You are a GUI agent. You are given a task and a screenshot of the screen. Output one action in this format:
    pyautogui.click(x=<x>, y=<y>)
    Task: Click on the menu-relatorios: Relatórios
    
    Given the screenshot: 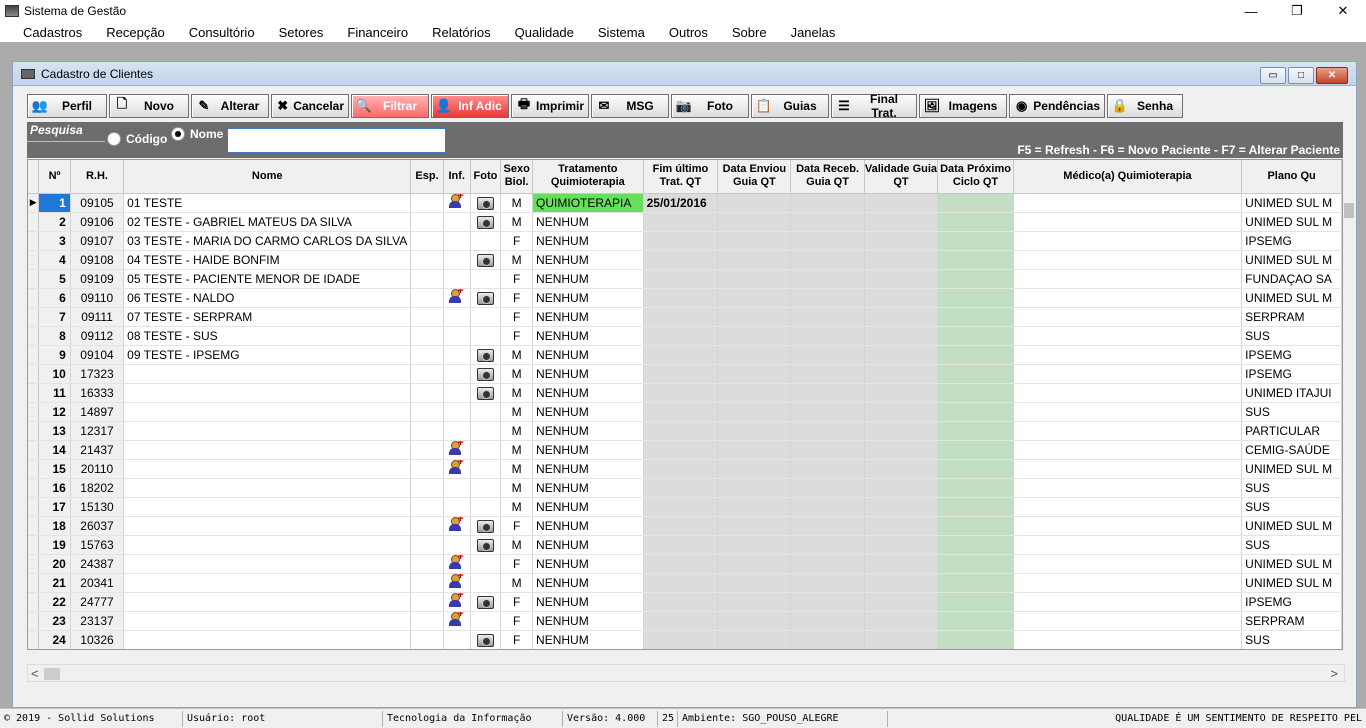 What is the action you would take?
    pyautogui.click(x=461, y=32)
    